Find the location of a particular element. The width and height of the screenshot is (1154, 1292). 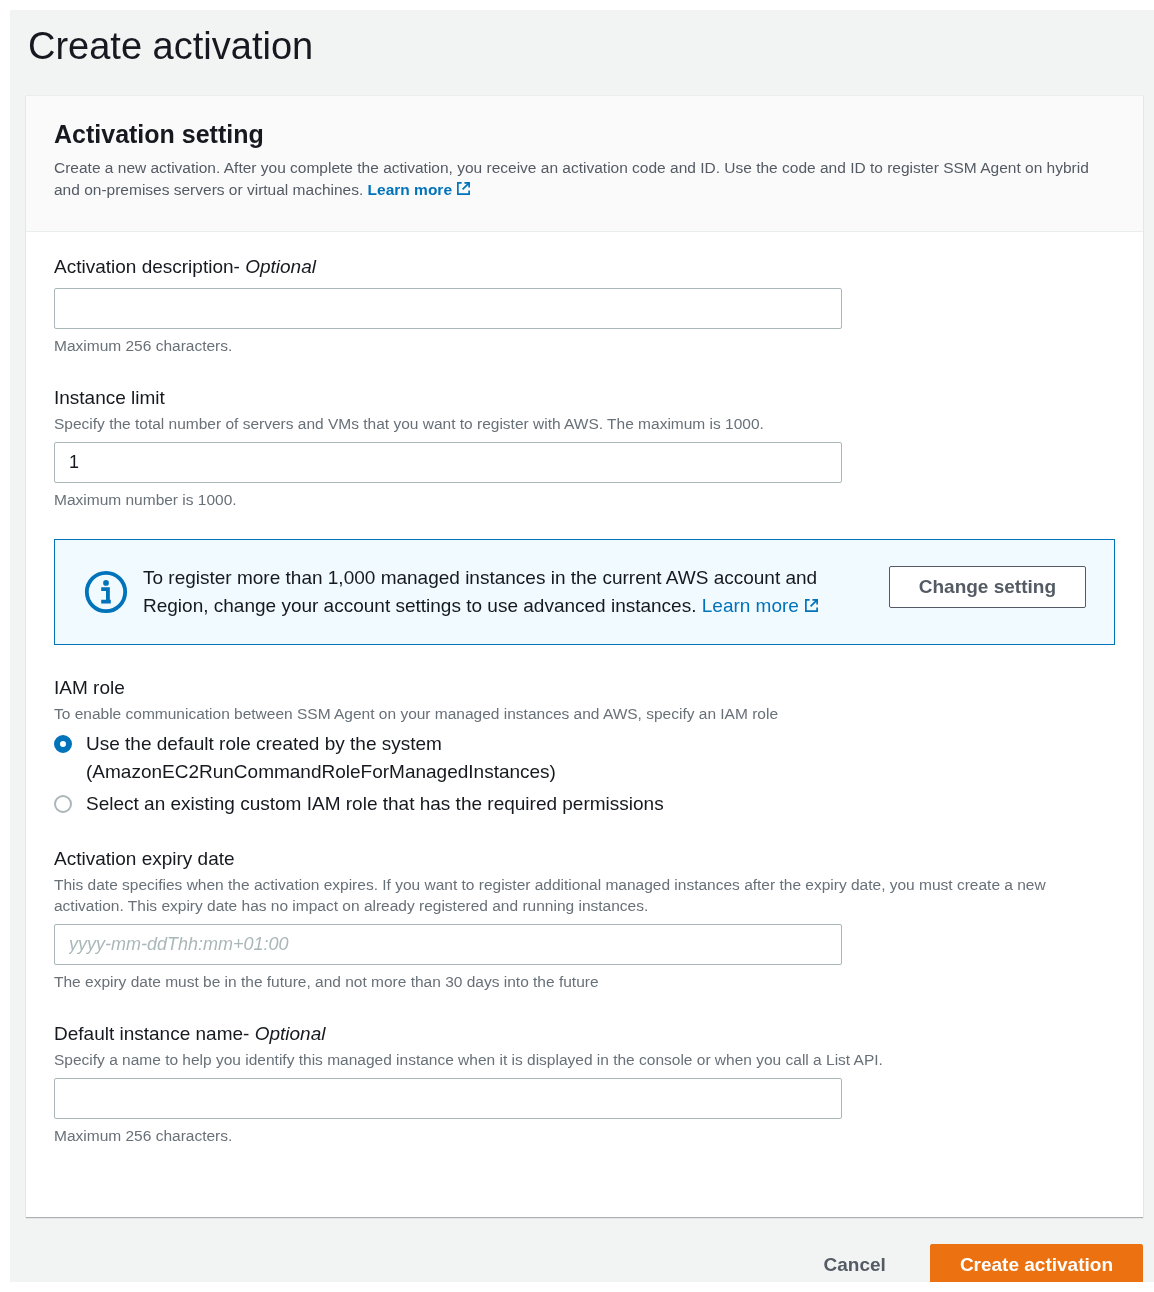

radio-label: Select an existing custom IAM role that has the required permissions is located at coordinates (375, 804).